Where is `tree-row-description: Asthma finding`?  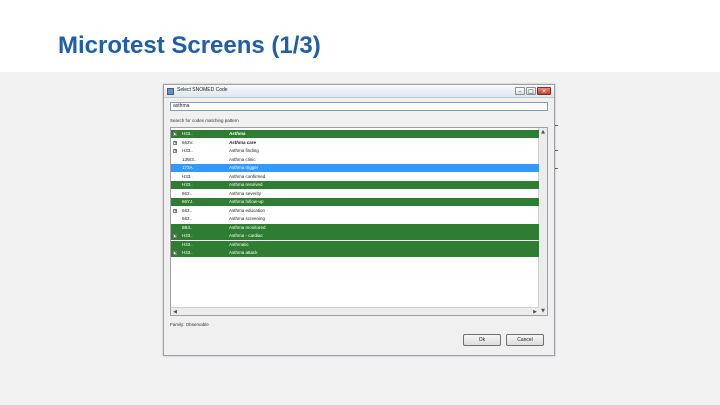
tree-row-description: Asthma finding is located at coordinates (244, 150).